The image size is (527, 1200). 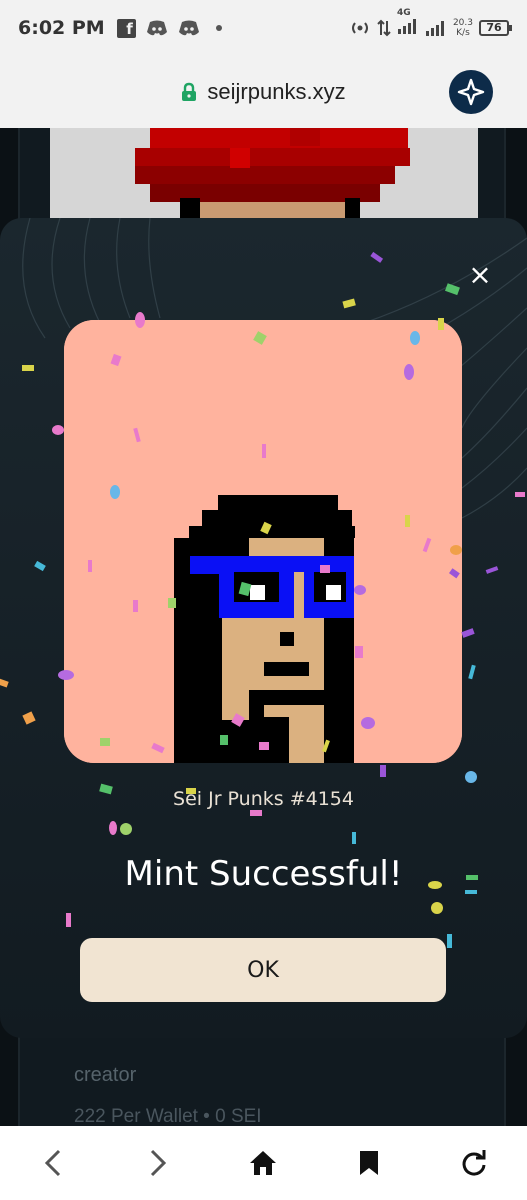 What do you see at coordinates (359, 28) in the screenshot?
I see `hotspot-icon` at bounding box center [359, 28].